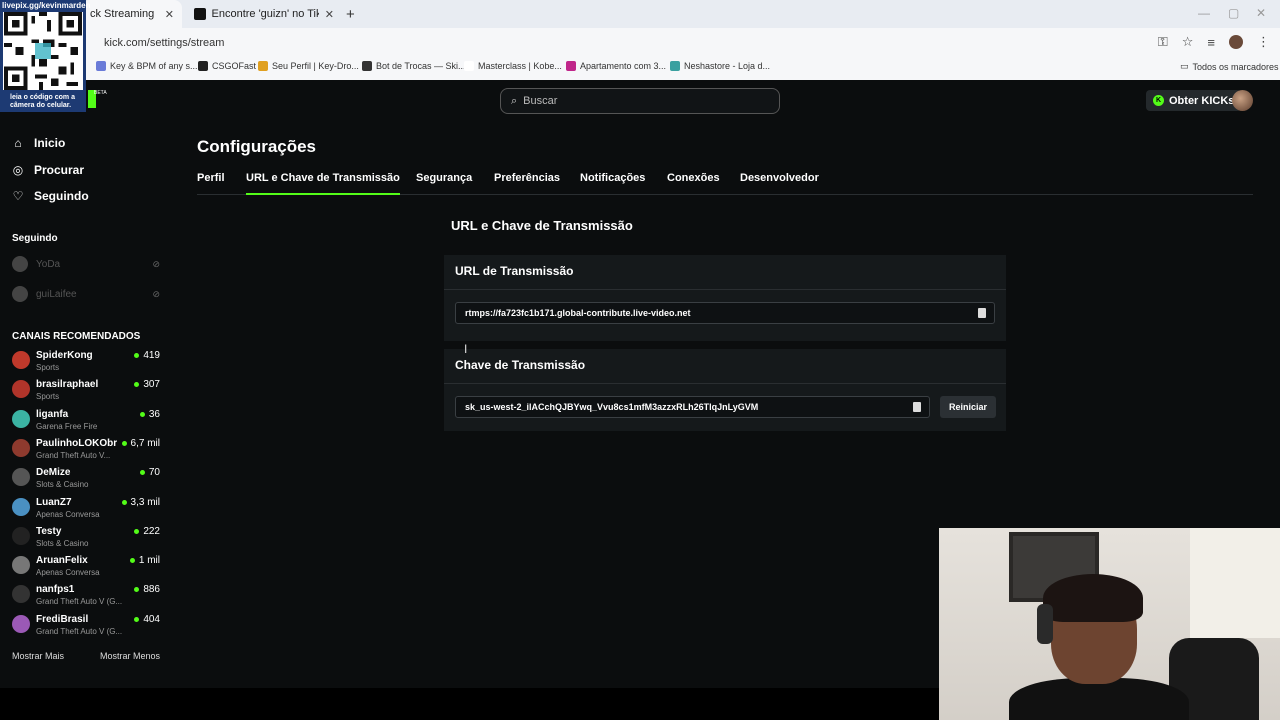 The image size is (1280, 720). What do you see at coordinates (140, 502) in the screenshot?
I see `viewer-count: 3,3 mil` at bounding box center [140, 502].